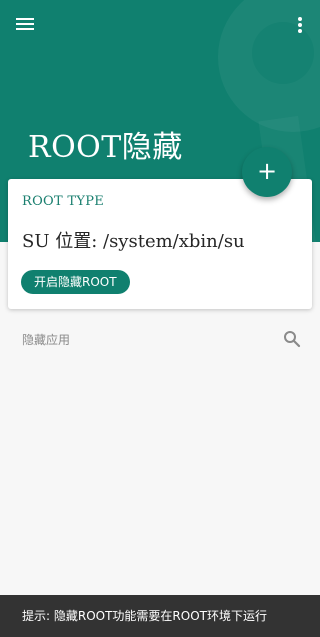 This screenshot has height=637, width=320. I want to click on hidden-apps-header: 隐藏应用, so click(46, 340).